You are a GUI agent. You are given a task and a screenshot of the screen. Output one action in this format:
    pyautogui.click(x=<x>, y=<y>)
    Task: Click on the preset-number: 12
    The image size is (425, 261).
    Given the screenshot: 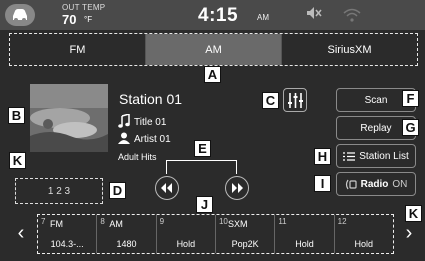 What is the action you would take?
    pyautogui.click(x=342, y=221)
    